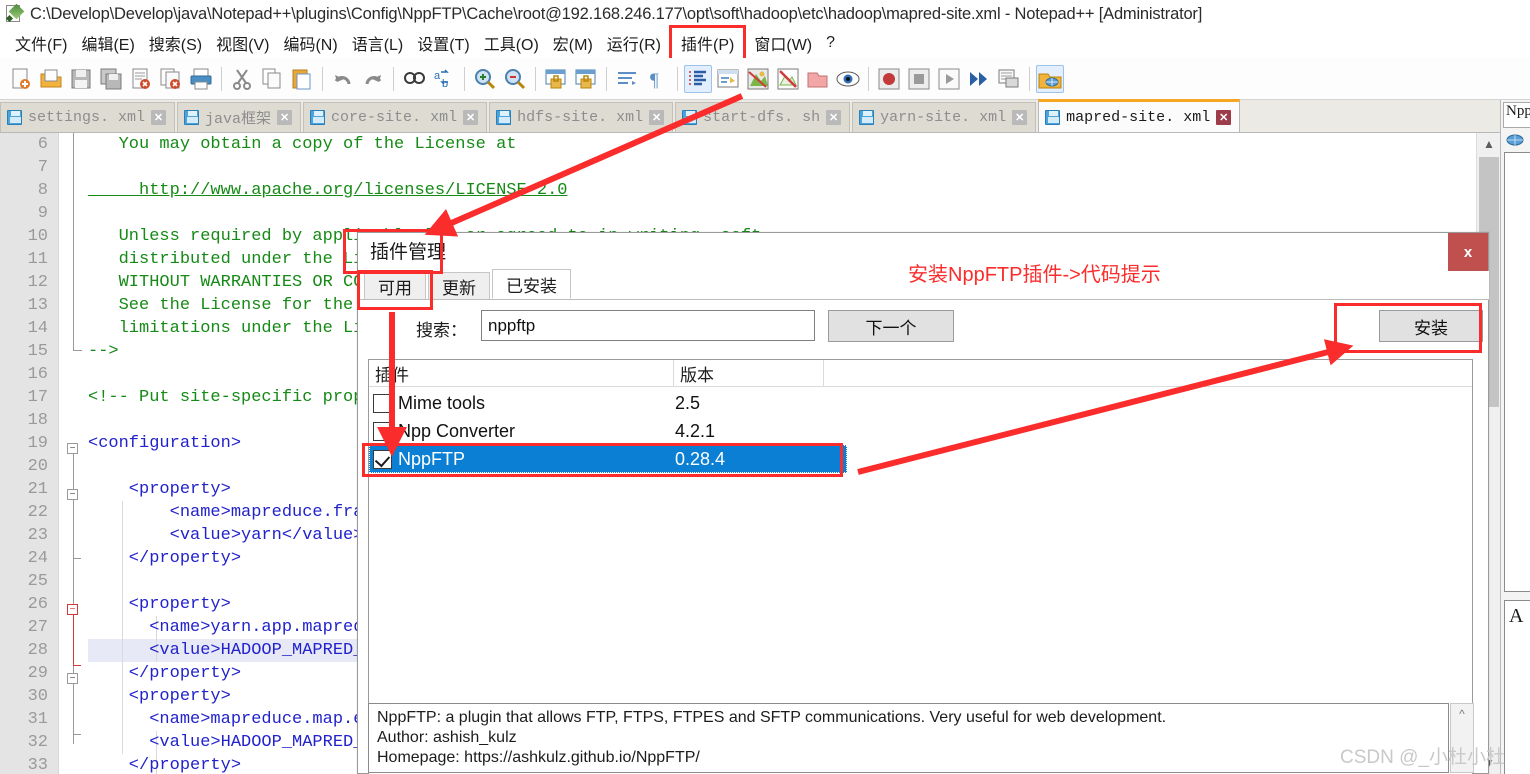  I want to click on scroll-up-icon: ▲, so click(1489, 144).